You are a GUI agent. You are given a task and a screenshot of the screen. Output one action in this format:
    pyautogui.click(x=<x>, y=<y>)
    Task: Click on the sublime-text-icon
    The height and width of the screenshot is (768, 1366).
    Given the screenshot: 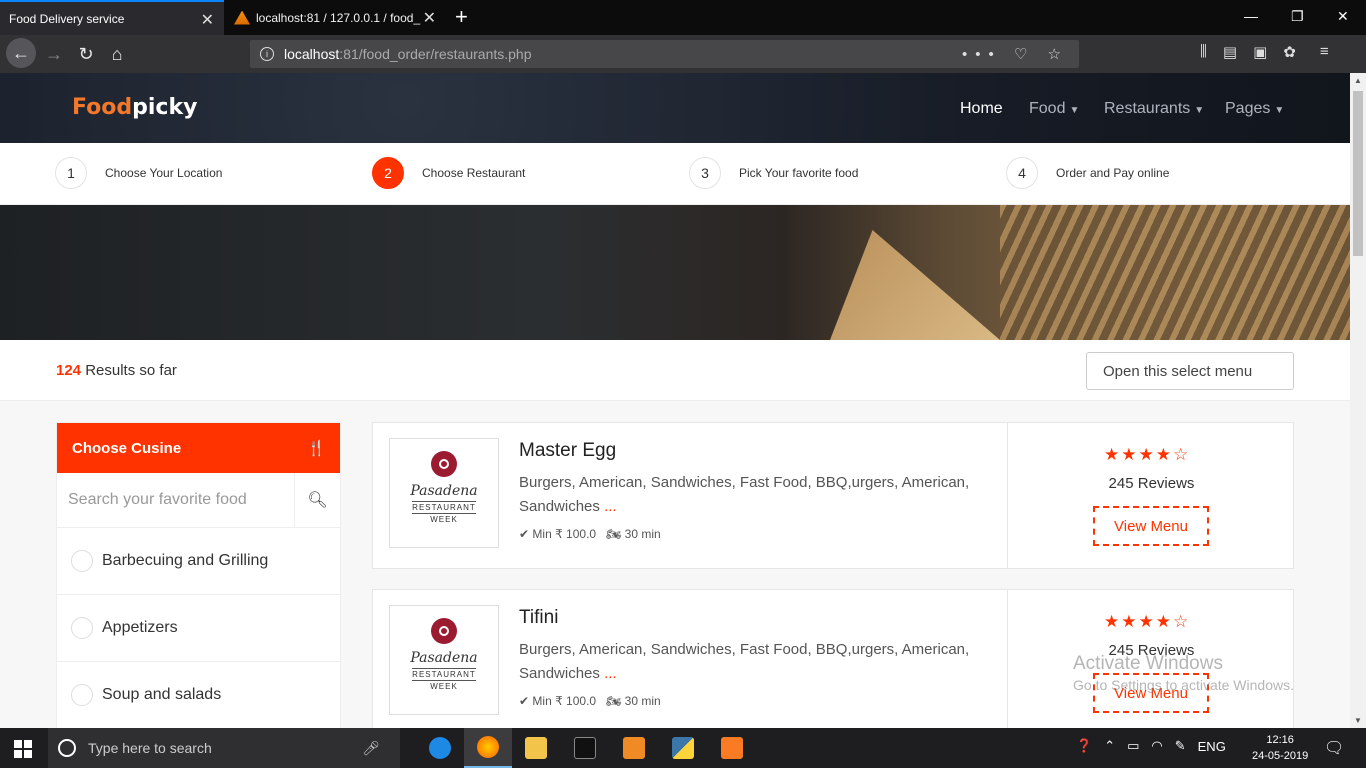 What is the action you would take?
    pyautogui.click(x=634, y=748)
    